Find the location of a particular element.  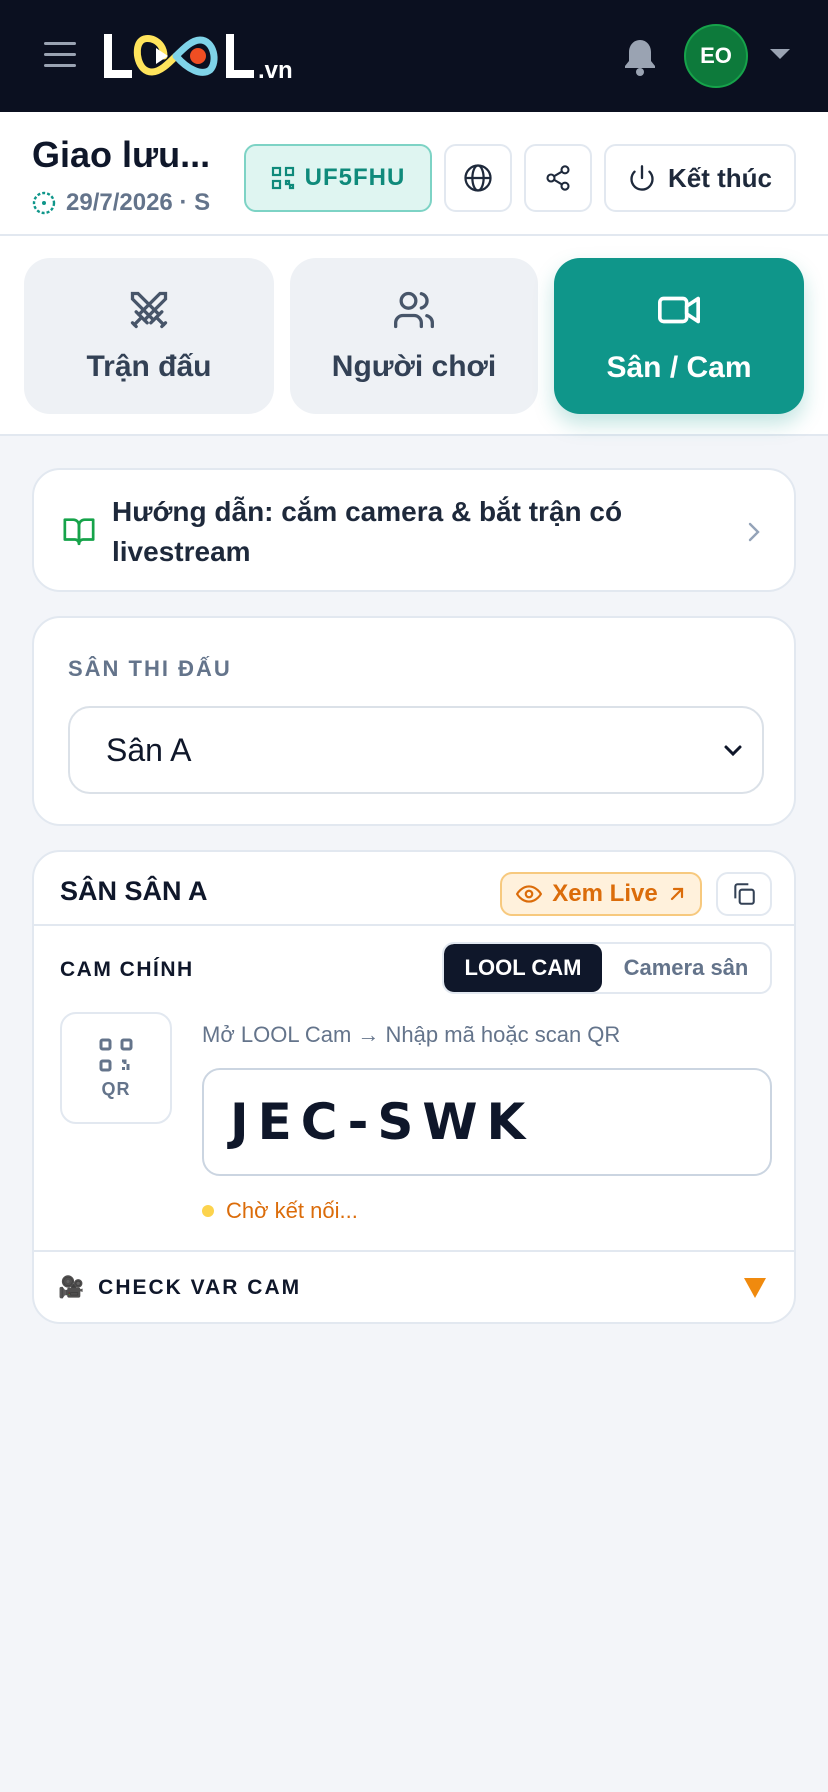

event-code: UF5FHU is located at coordinates (355, 177).